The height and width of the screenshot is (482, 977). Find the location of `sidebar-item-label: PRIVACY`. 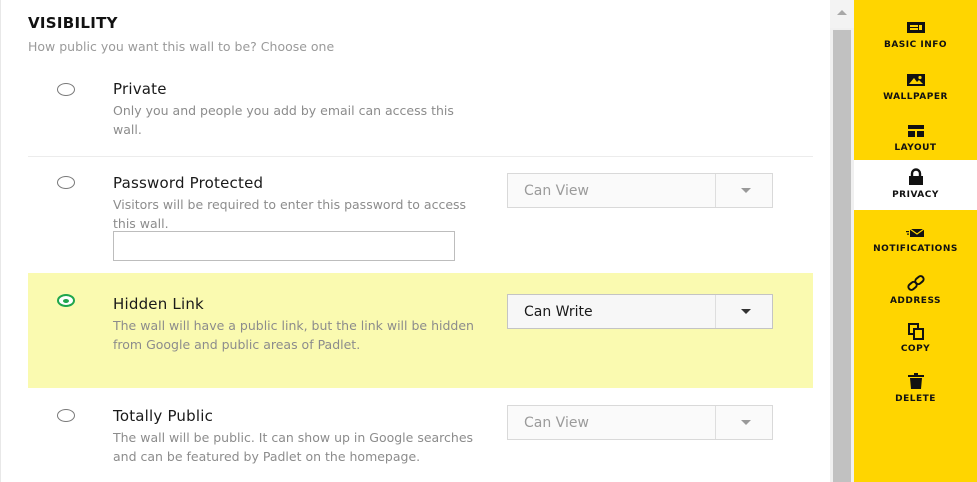

sidebar-item-label: PRIVACY is located at coordinates (915, 195).